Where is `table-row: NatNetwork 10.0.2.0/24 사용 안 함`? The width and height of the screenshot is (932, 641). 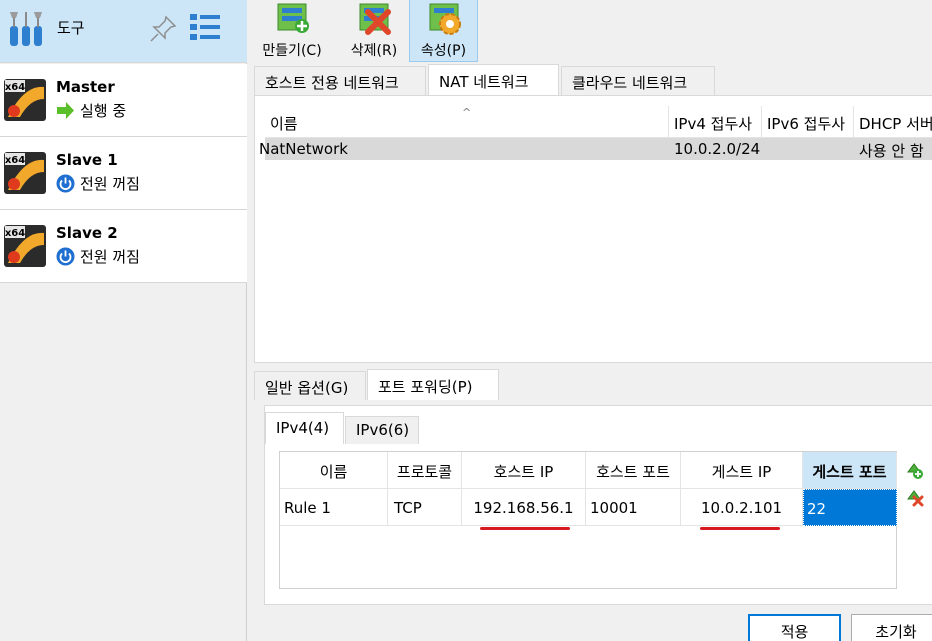 table-row: NatNetwork 10.0.2.0/24 사용 안 함 is located at coordinates (595, 149).